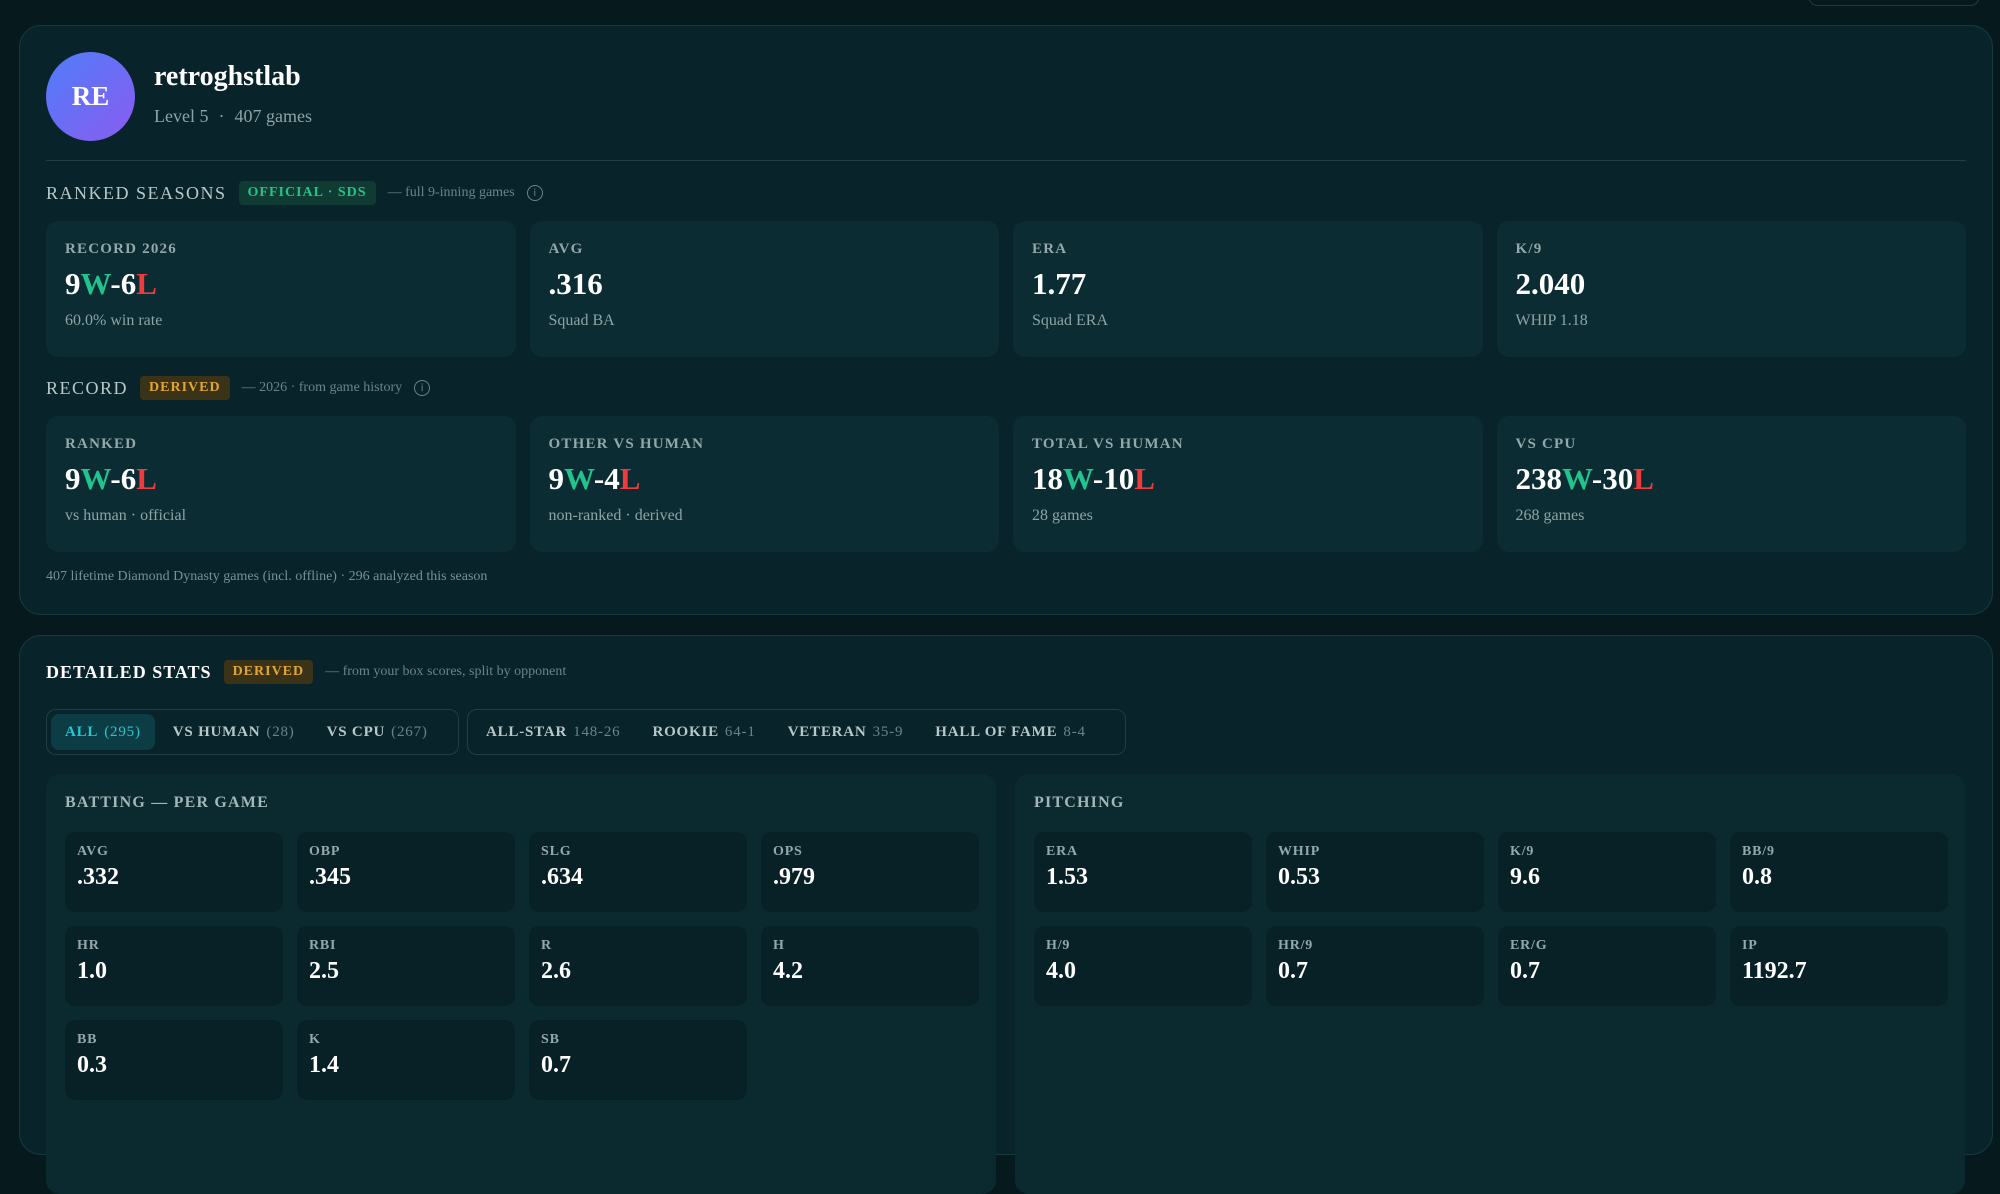 The image size is (2000, 1194). What do you see at coordinates (1546, 444) in the screenshot?
I see `stat-label: VS CPU` at bounding box center [1546, 444].